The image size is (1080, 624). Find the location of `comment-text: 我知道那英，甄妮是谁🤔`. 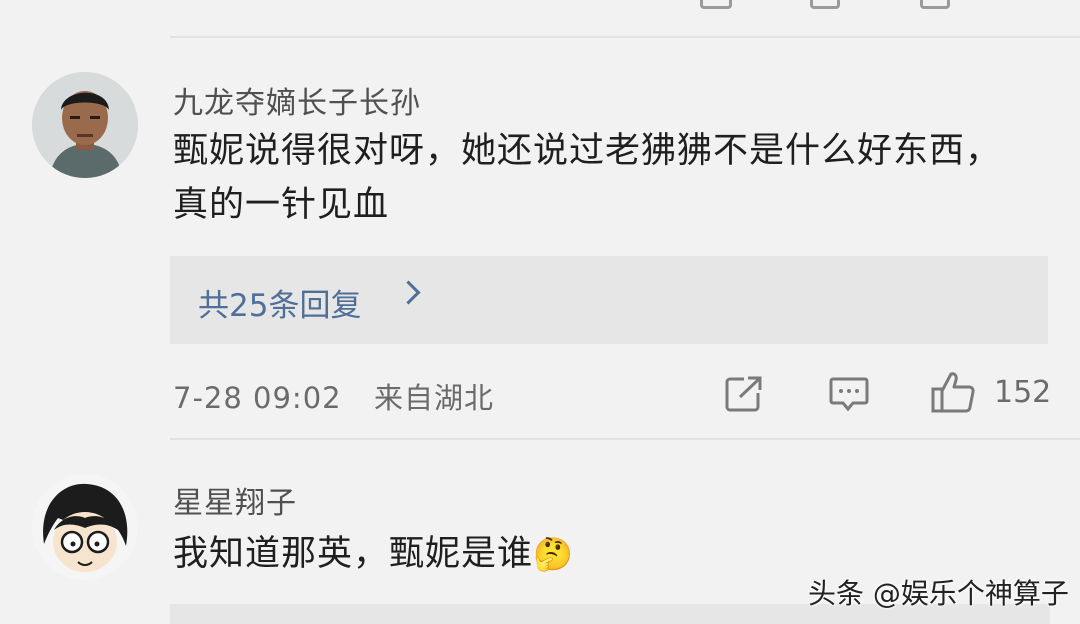

comment-text: 我知道那英，甄妮是谁🤔 is located at coordinates (373, 554).